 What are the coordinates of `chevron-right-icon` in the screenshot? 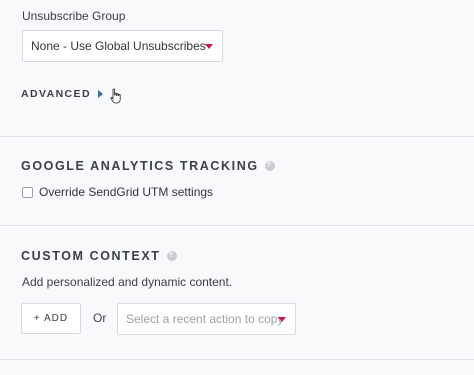 It's located at (100, 94).